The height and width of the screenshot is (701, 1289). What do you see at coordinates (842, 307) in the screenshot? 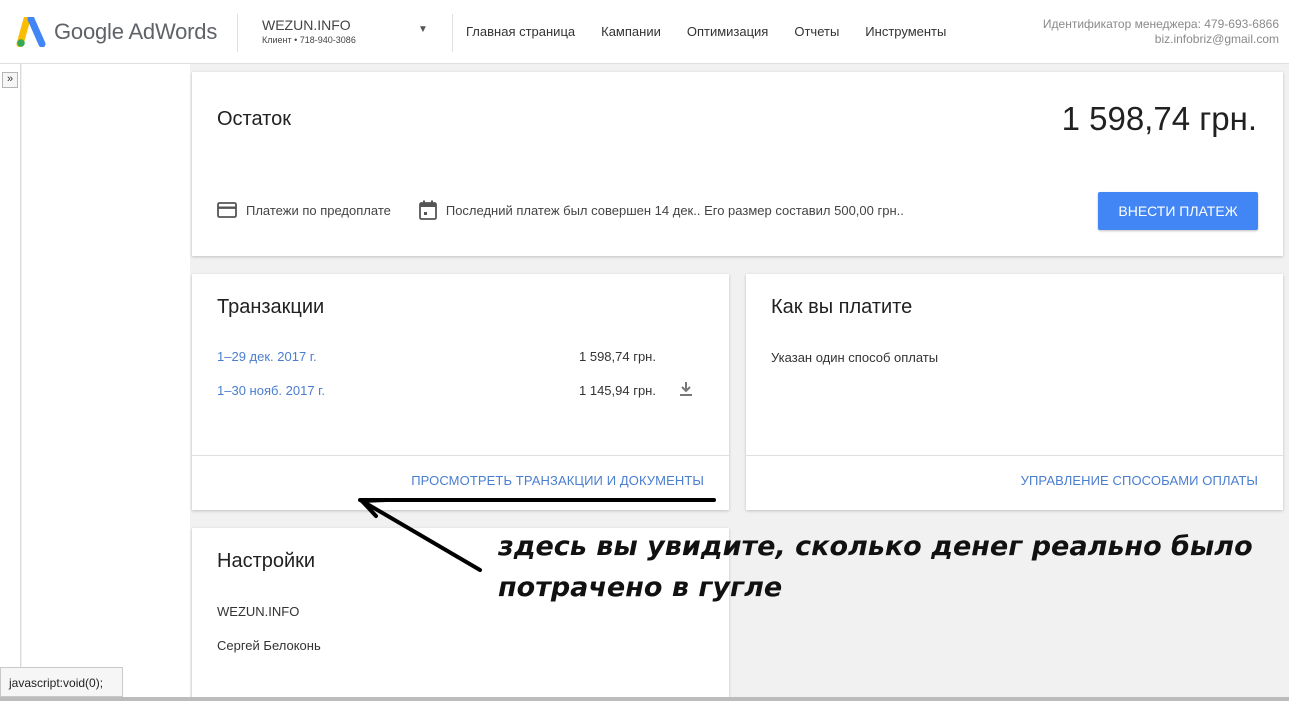
I see `payment-method-title: Как вы платите` at bounding box center [842, 307].